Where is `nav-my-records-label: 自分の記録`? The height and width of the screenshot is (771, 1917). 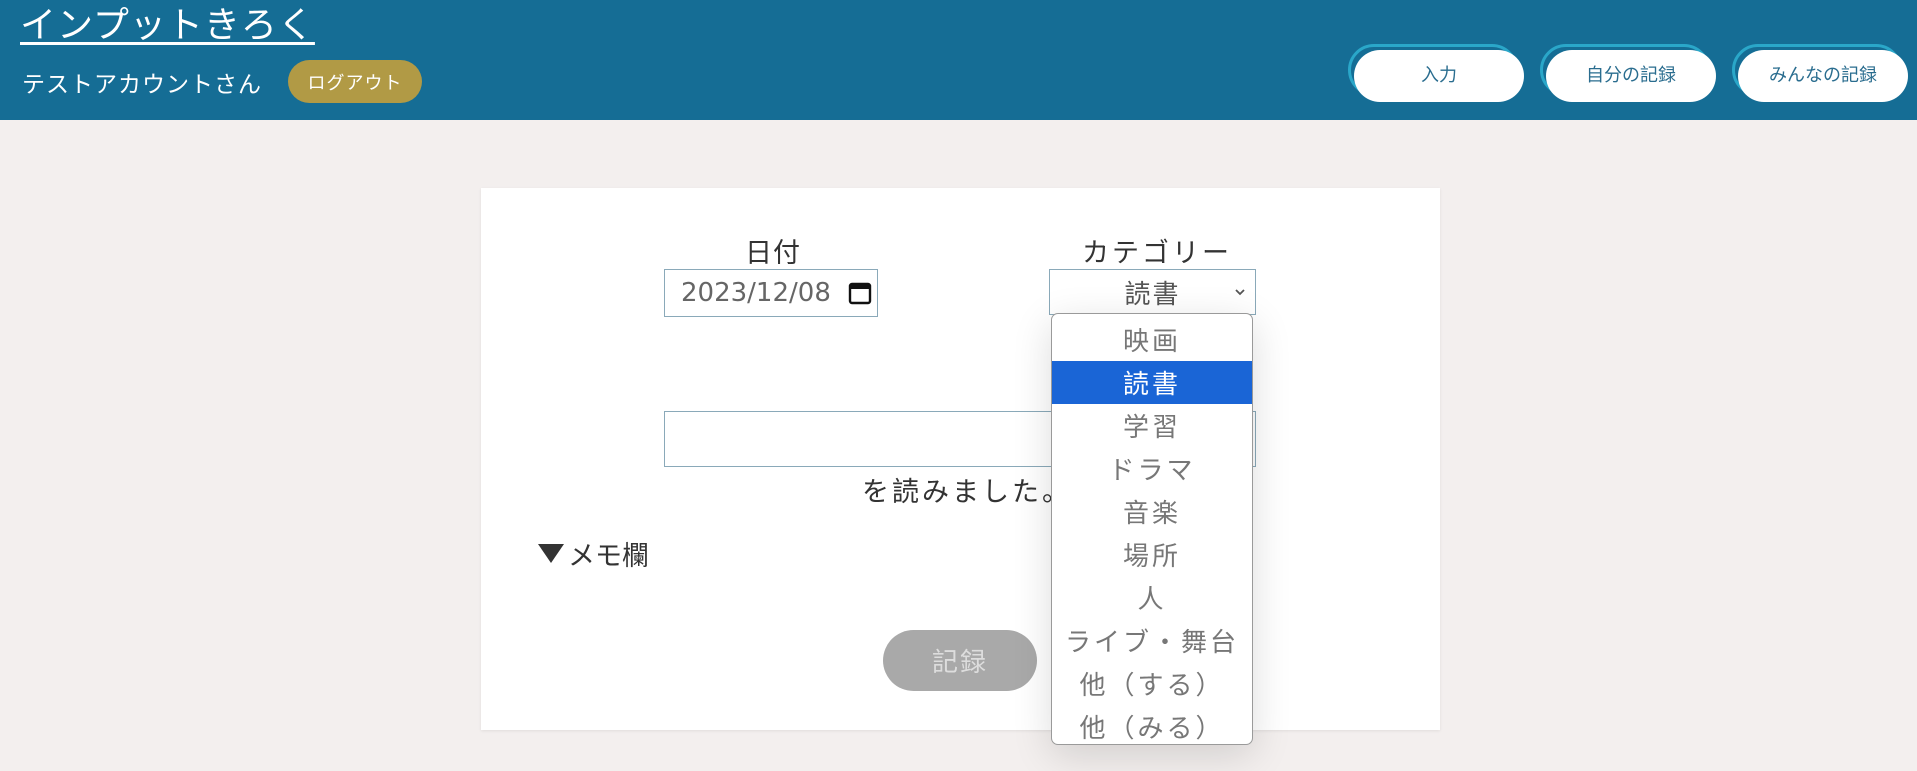
nav-my-records-label: 自分の記録 is located at coordinates (1631, 76).